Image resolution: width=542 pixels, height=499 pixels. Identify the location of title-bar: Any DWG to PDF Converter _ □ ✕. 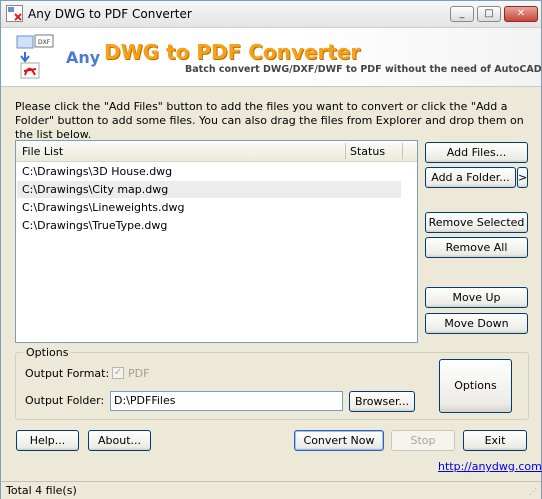
(271, 14).